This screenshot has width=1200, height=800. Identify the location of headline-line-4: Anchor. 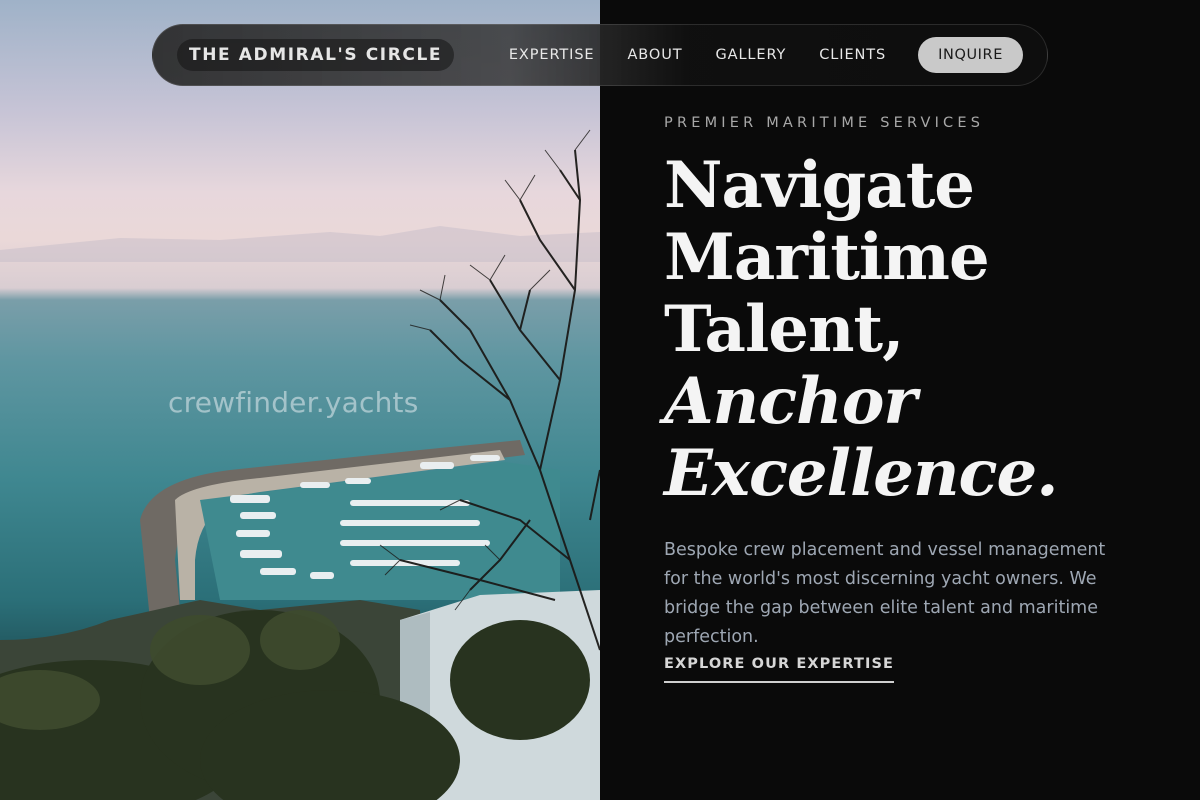
(790, 401).